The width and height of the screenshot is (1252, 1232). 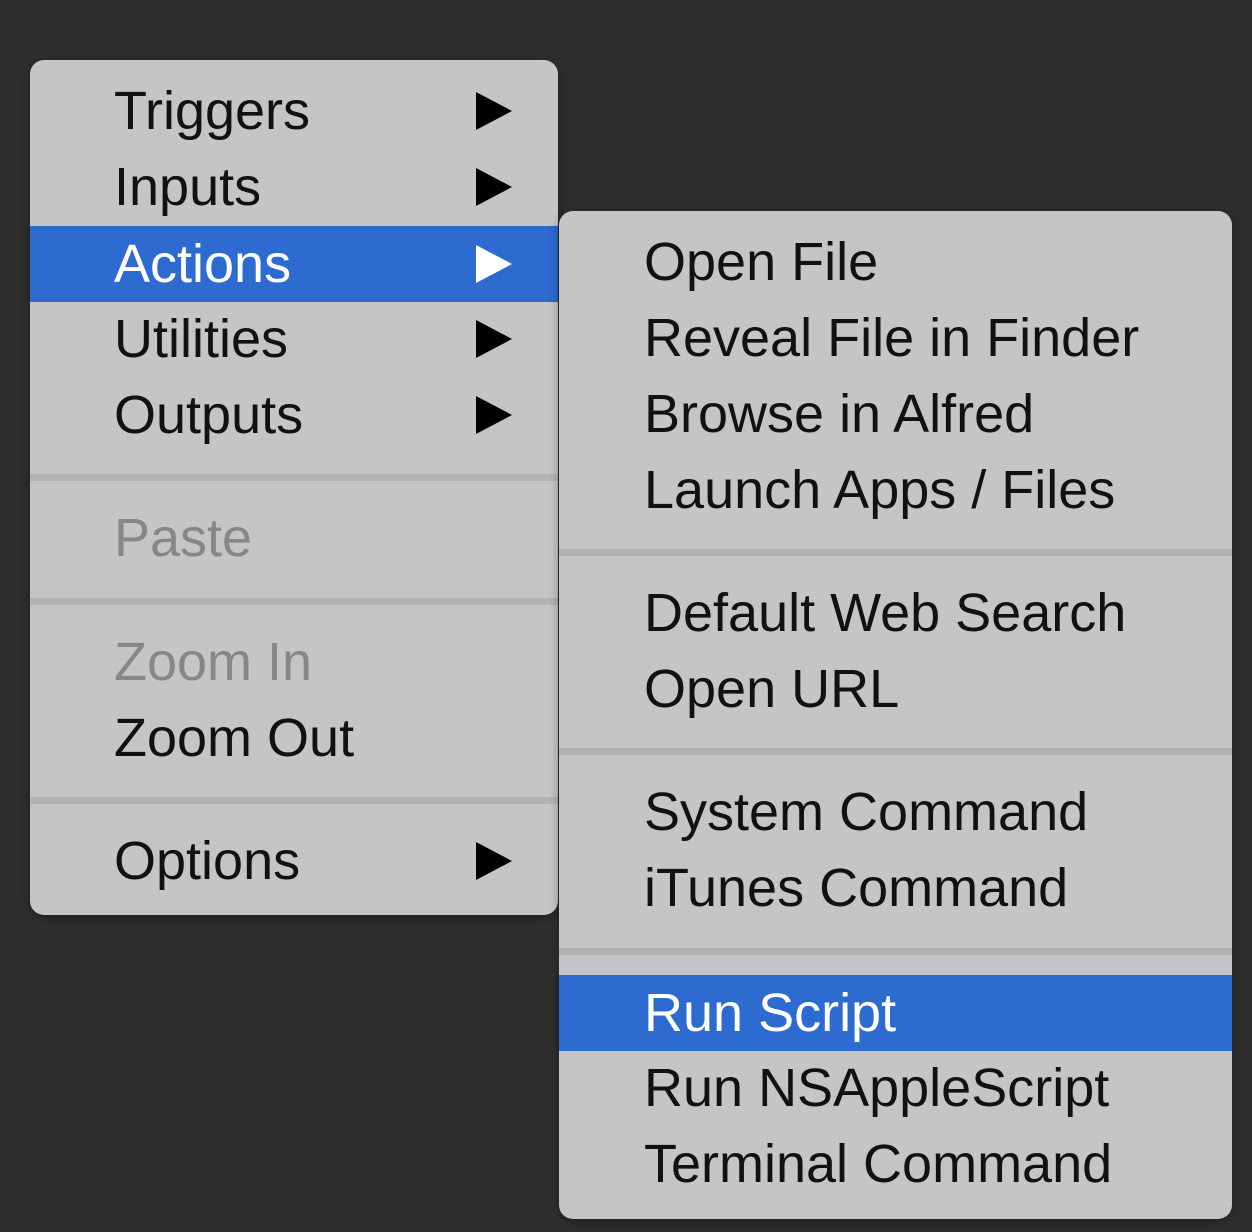 I want to click on menu-item-options: Options, so click(x=294, y=861).